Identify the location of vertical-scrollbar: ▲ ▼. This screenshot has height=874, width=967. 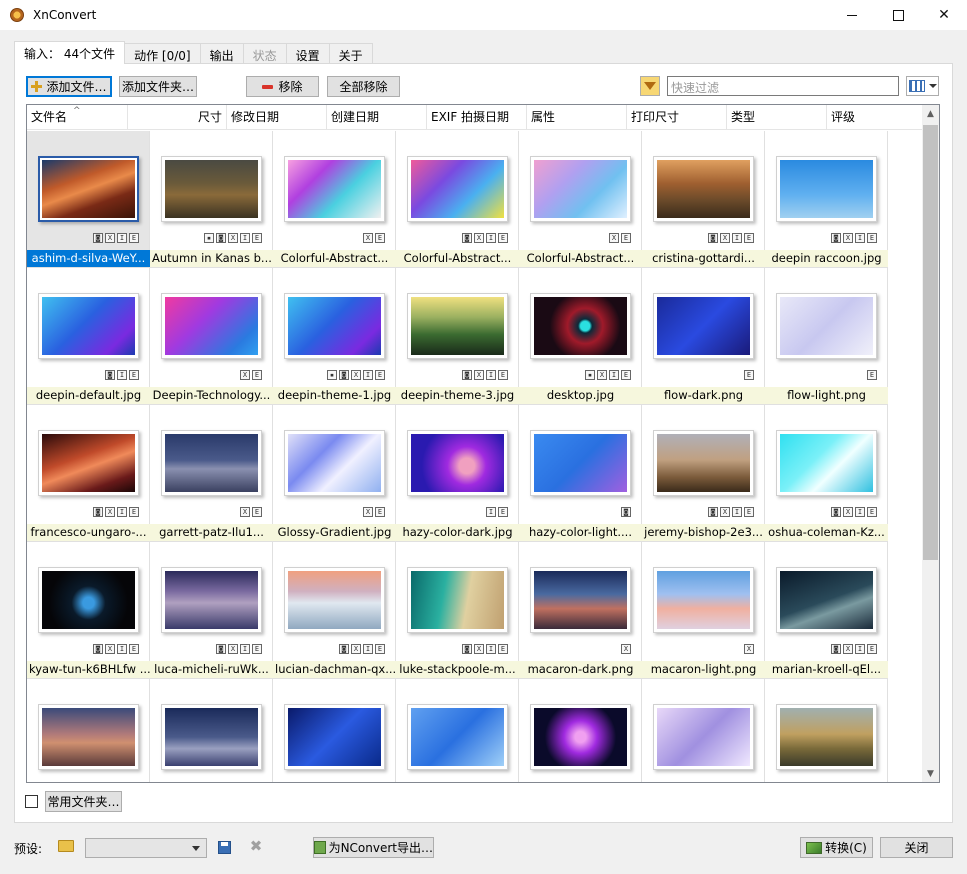
(930, 443).